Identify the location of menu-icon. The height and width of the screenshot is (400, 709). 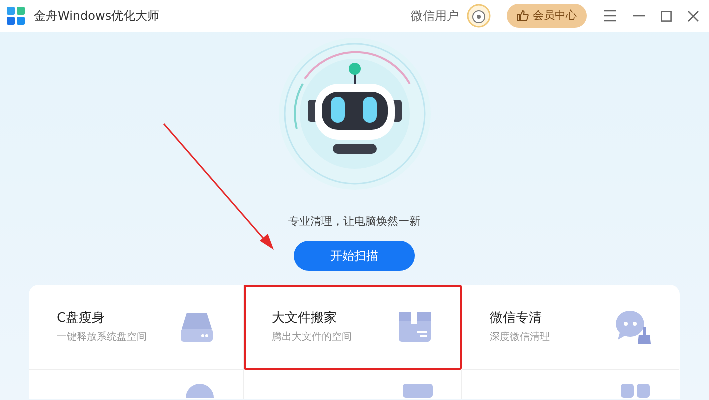
(610, 16).